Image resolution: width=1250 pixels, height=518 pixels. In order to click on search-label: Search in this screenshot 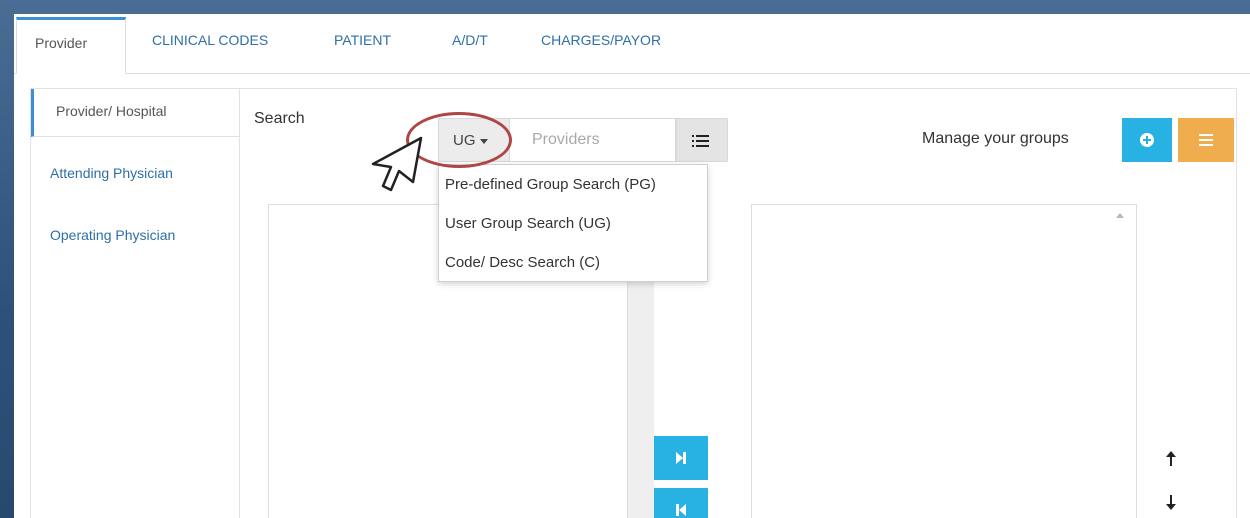, I will do `click(279, 118)`.